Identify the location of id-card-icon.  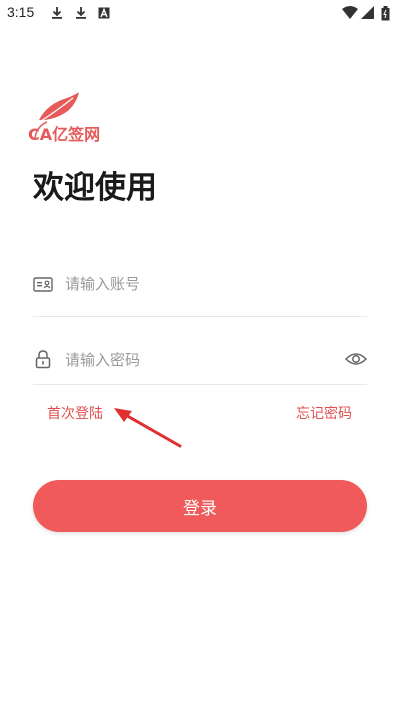
(43, 284).